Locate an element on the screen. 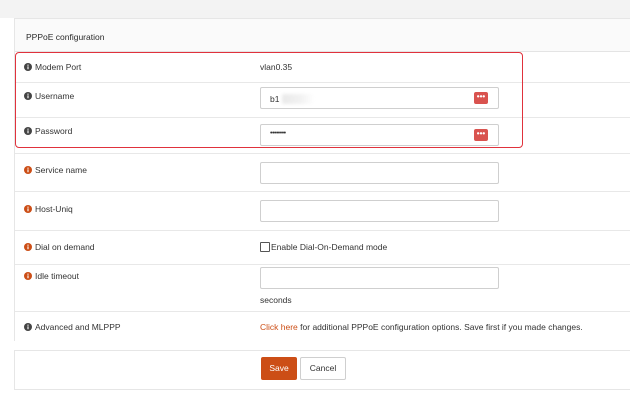  dial-on-demand-checkbox-label: Enable Dial-On-Demand mode is located at coordinates (329, 247).